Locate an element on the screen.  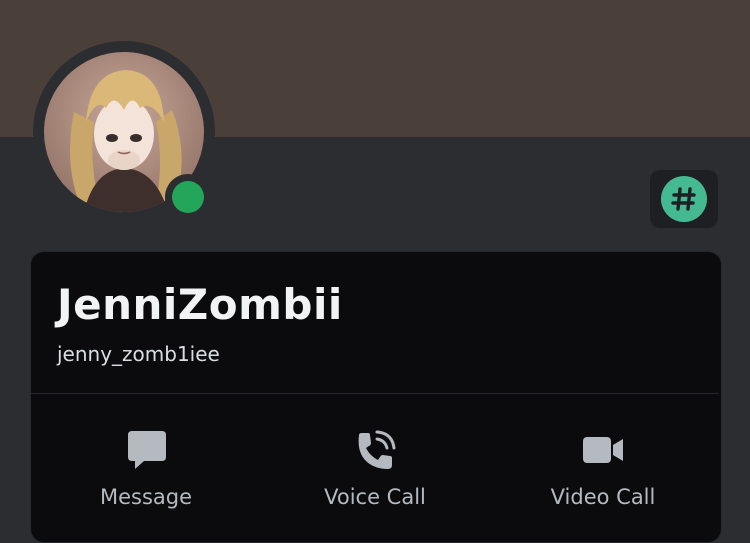
voice-call-button: Voice Call is located at coordinates (375, 466).